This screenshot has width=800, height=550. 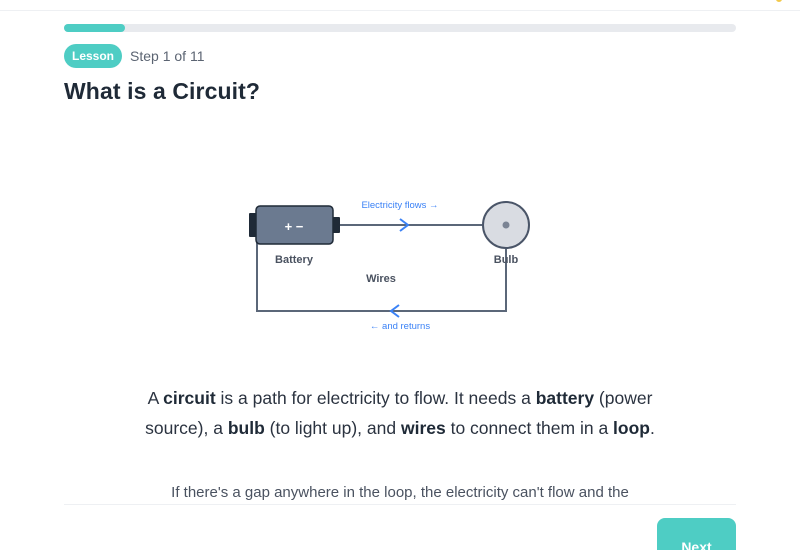 I want to click on term-loop: loop, so click(x=631, y=427).